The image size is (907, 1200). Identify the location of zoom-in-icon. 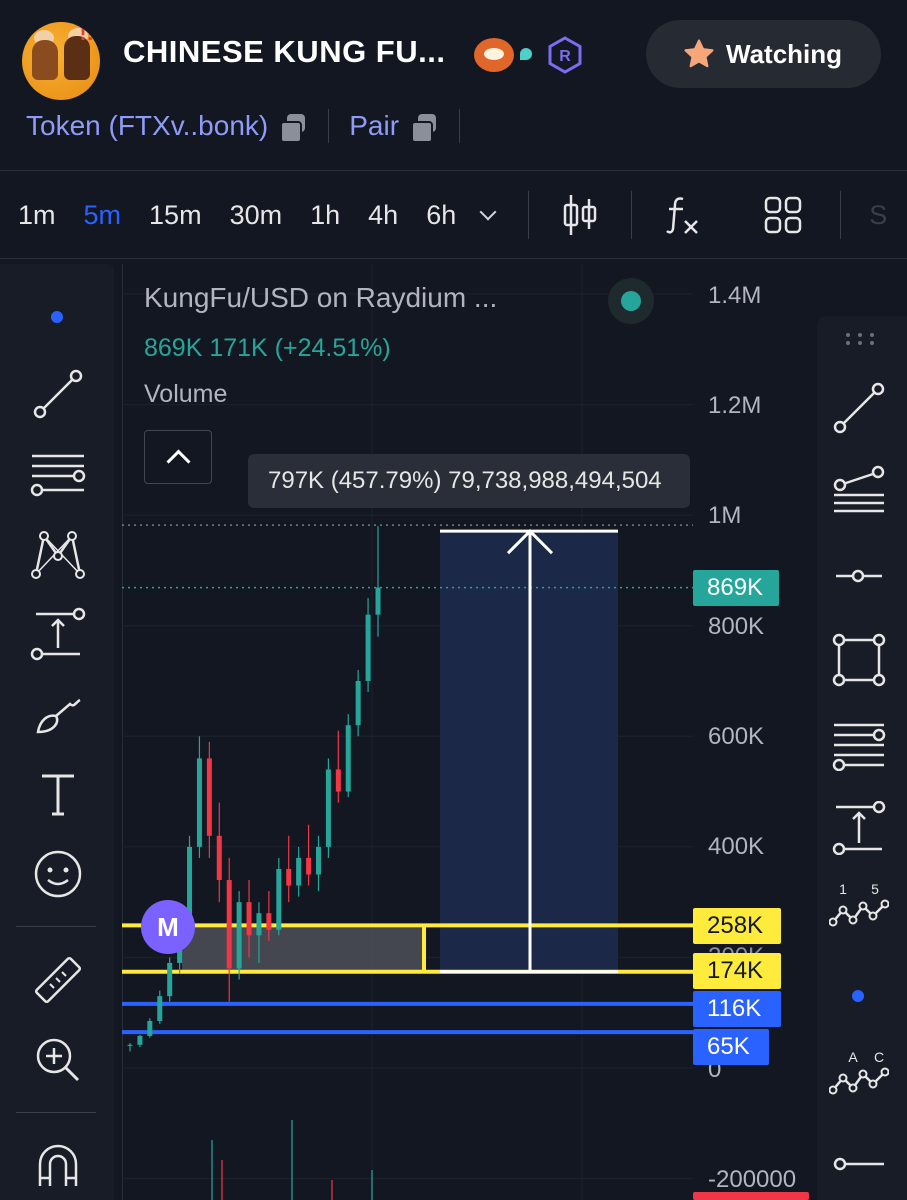
(58, 1060).